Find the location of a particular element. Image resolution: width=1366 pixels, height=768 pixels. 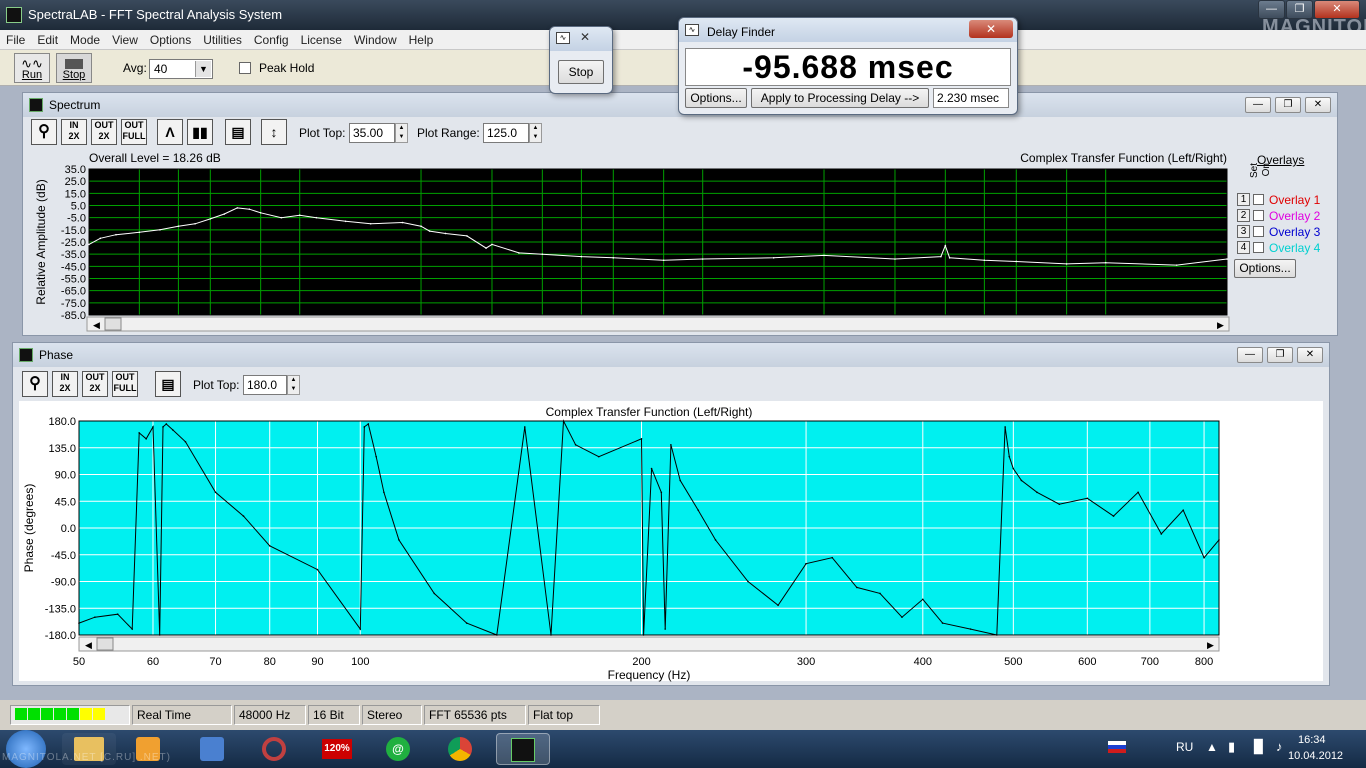

delay-value-field: 2.230 msec is located at coordinates (971, 98).